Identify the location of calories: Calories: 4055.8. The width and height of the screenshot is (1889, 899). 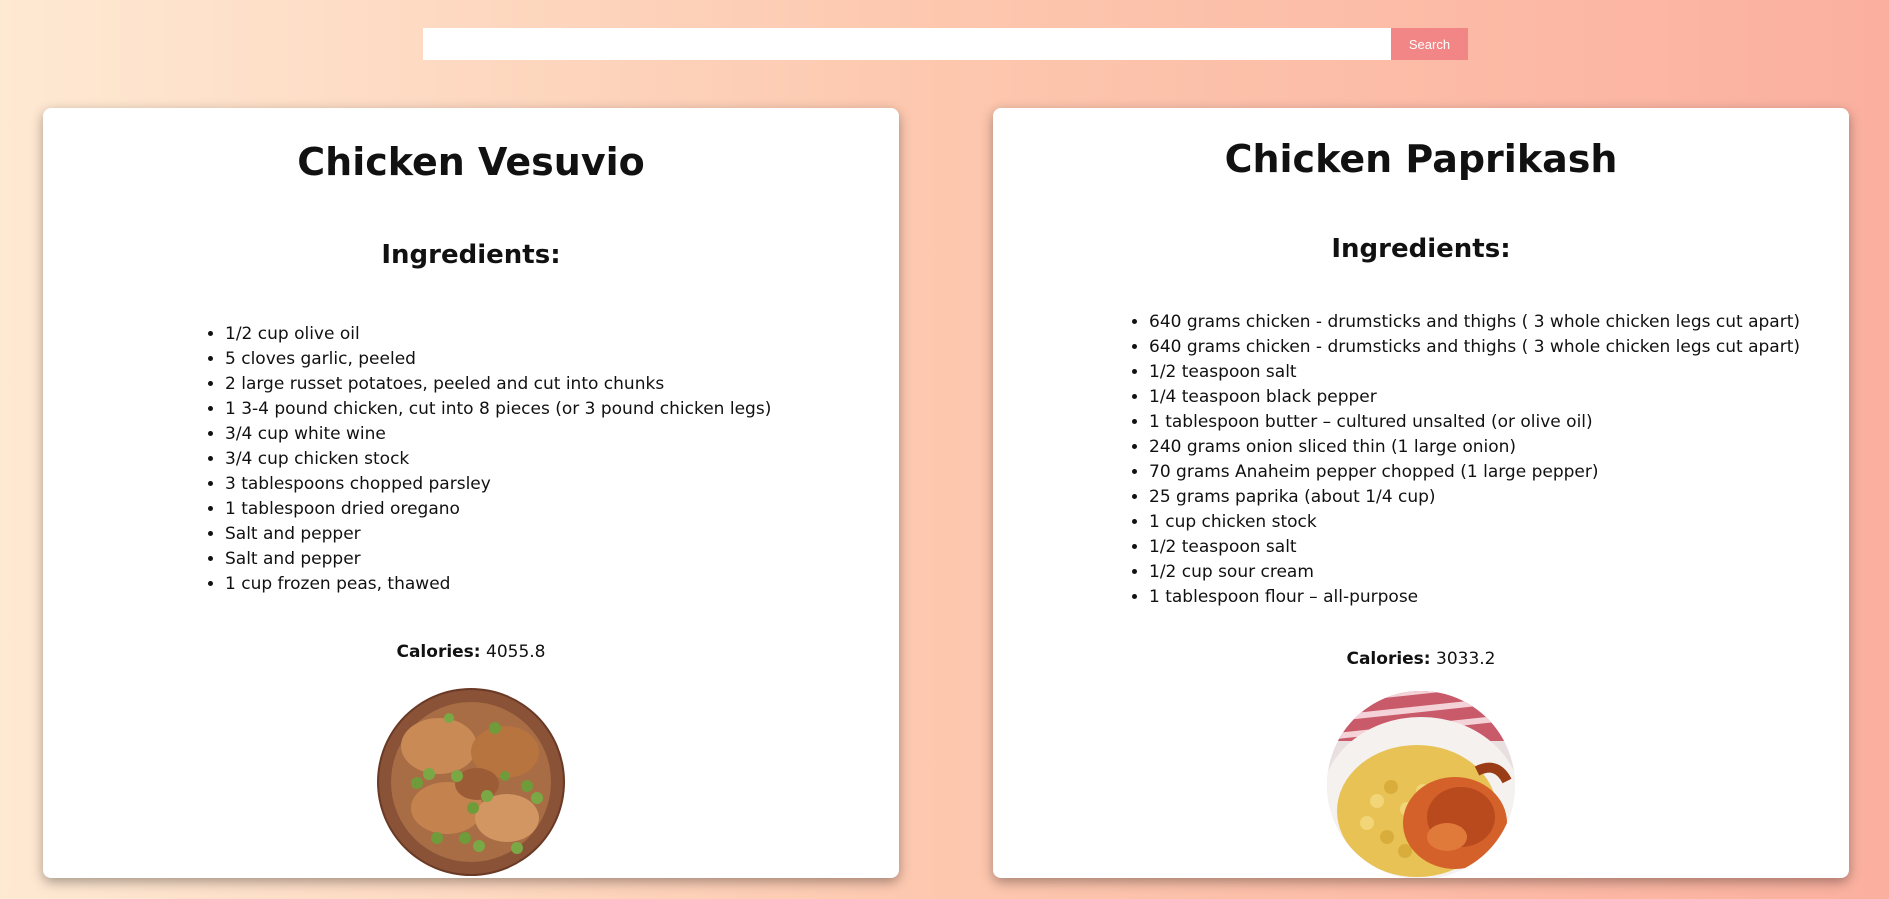
(471, 652).